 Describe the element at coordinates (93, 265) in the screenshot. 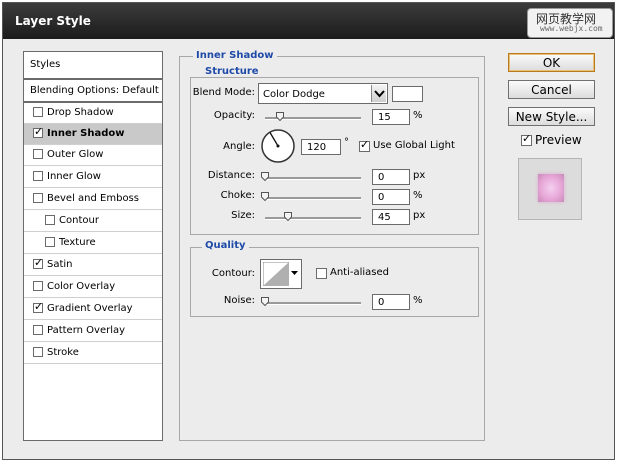

I see `sidebar-item-satin: ✓ Satin` at that location.